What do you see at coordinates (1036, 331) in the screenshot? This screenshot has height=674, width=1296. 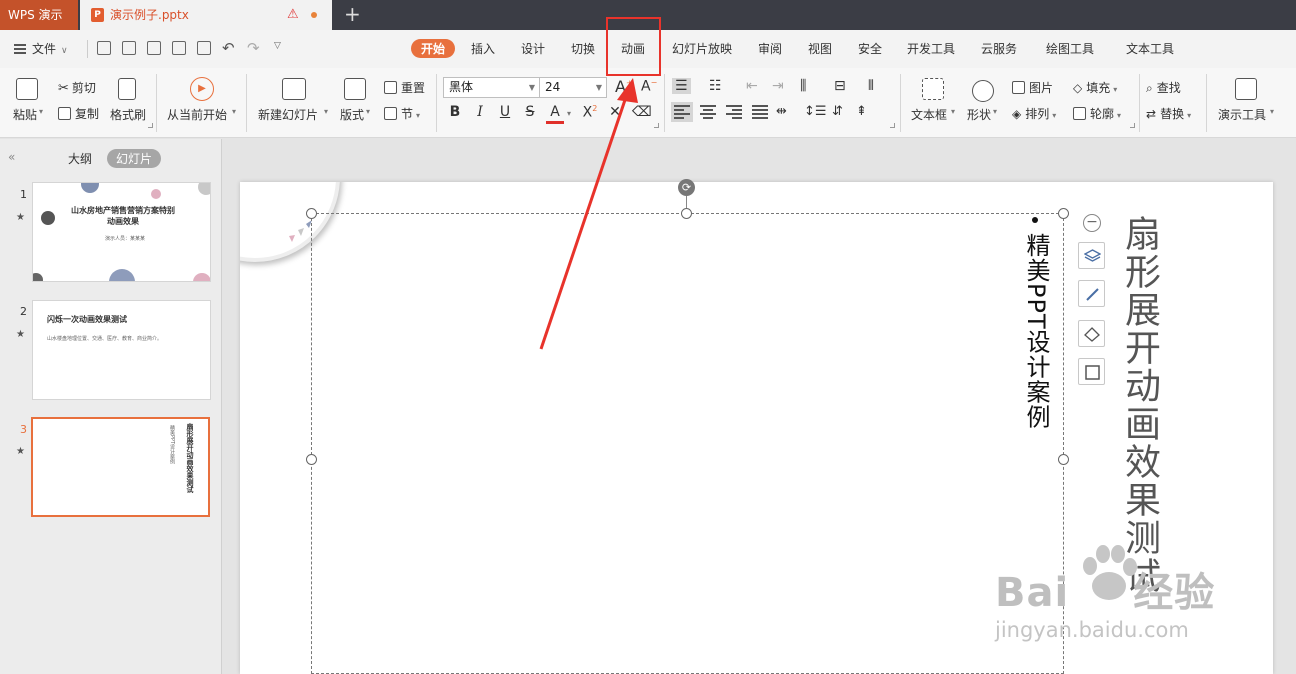 I see `slide-subtitle: 精美PPT设计案例` at bounding box center [1036, 331].